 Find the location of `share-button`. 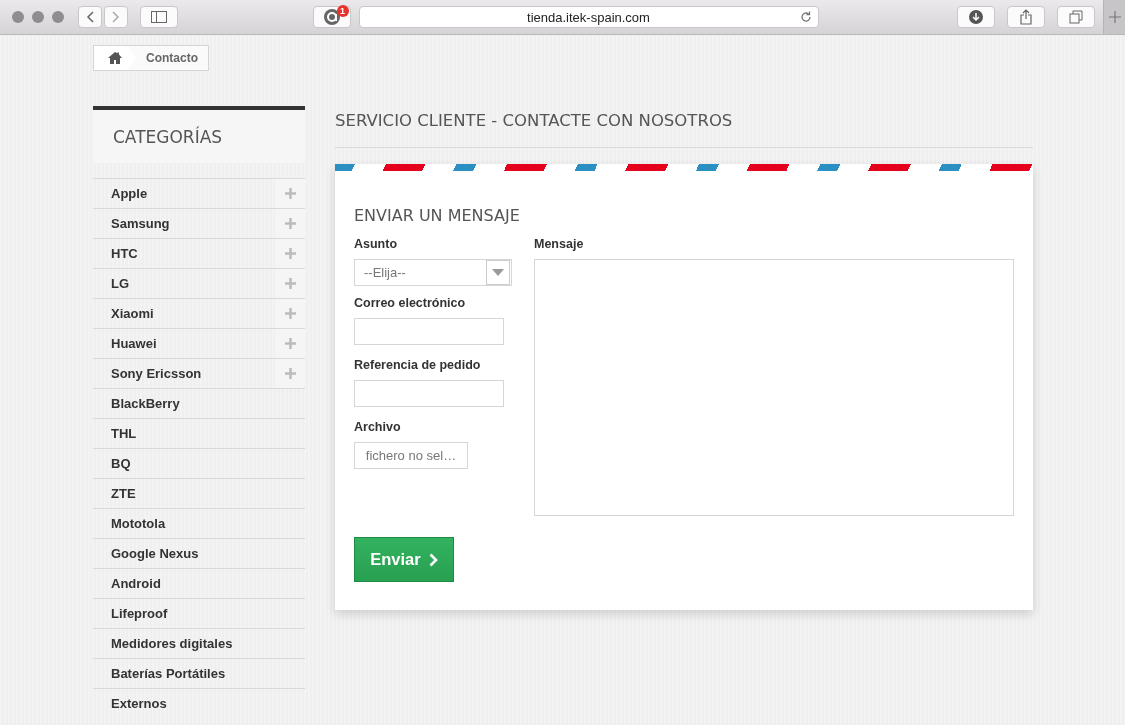

share-button is located at coordinates (1026, 17).